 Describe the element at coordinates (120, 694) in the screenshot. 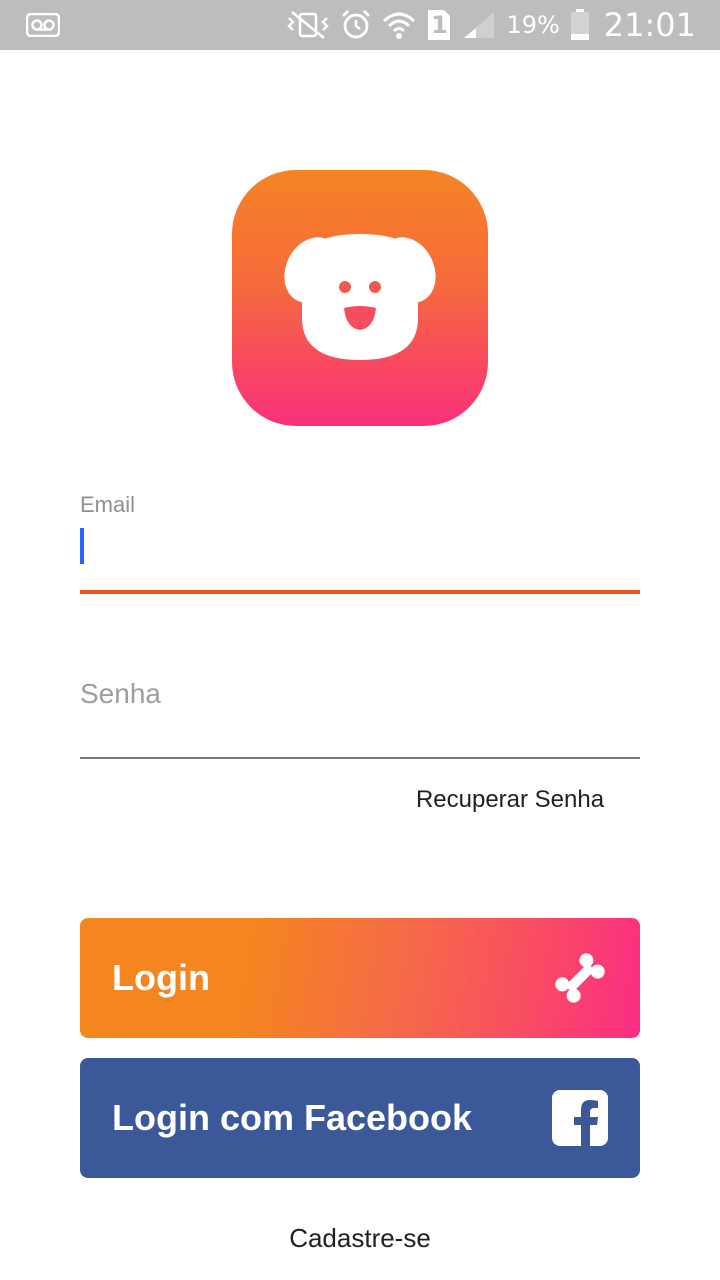

I see `password-placeholder: Senha` at that location.